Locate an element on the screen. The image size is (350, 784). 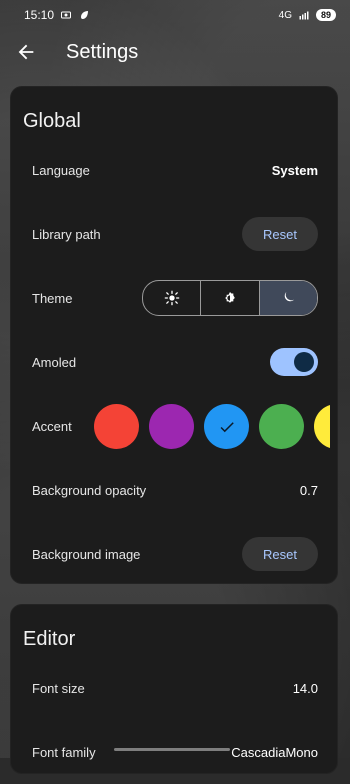
theme-label: Theme is located at coordinates (52, 298).